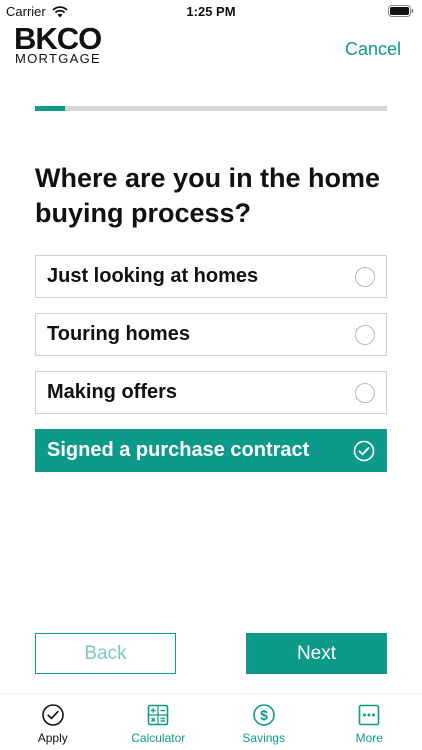 The width and height of the screenshot is (422, 750). I want to click on option-just-looking: Just looking at homes, so click(211, 276).